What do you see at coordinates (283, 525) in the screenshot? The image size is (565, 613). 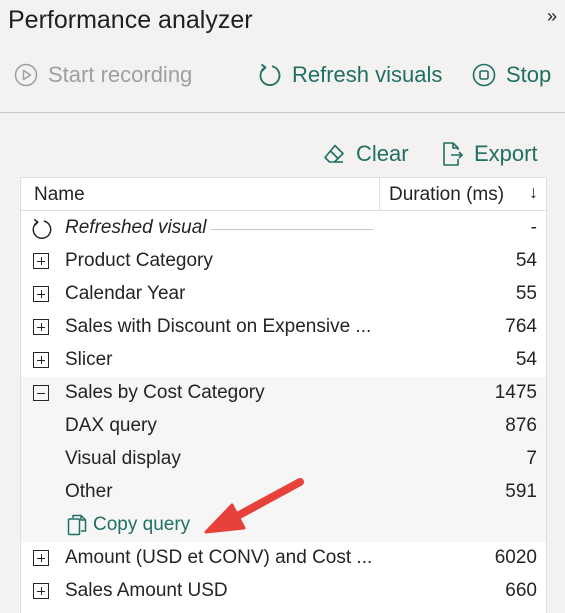 I see `table-row: Copy query` at bounding box center [283, 525].